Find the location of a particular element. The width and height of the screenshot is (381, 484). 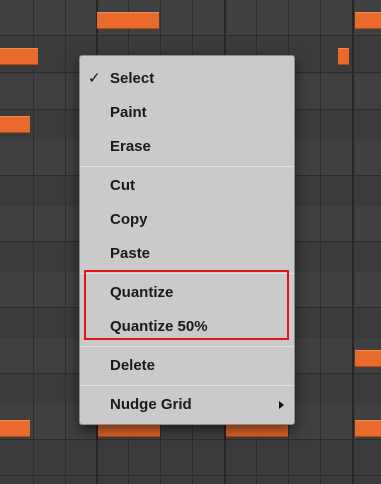

menu-item-label: Cut is located at coordinates (122, 185).